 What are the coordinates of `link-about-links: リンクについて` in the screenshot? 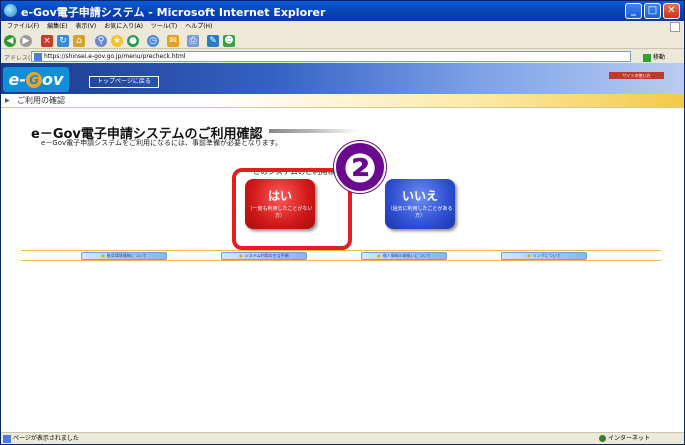 It's located at (544, 256).